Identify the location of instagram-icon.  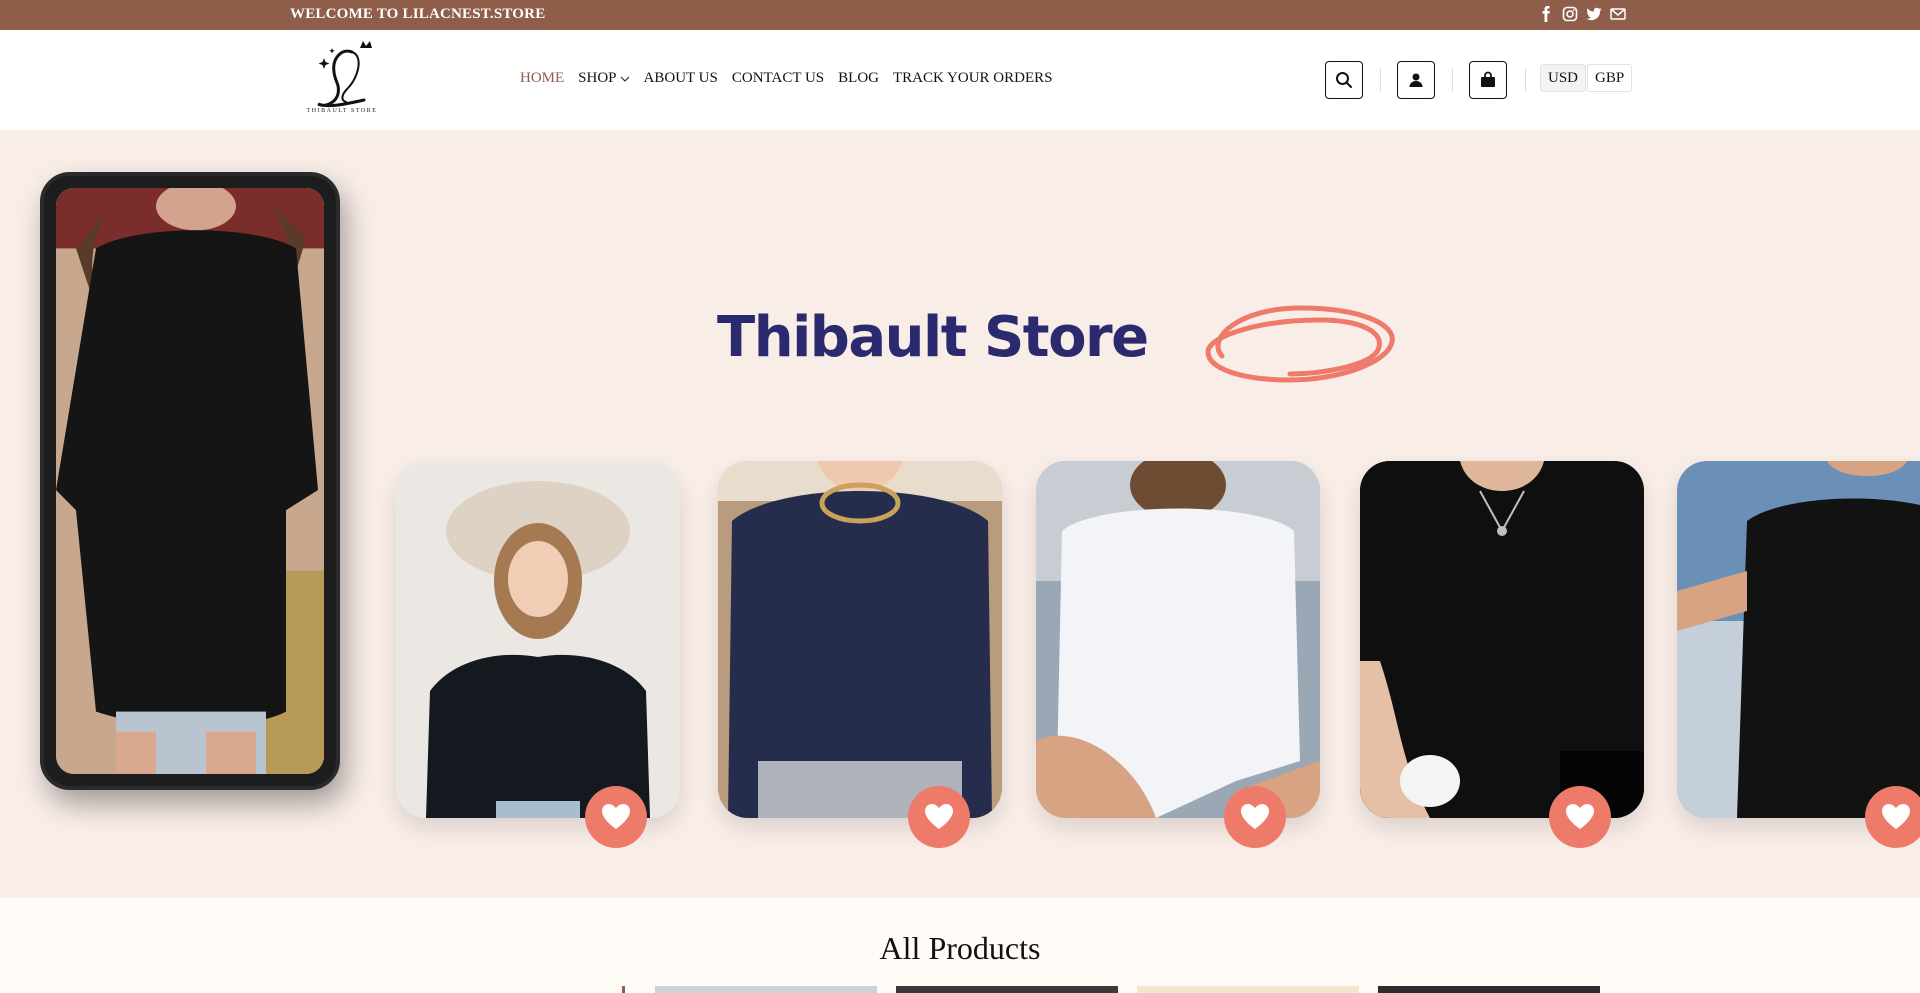
(1570, 14).